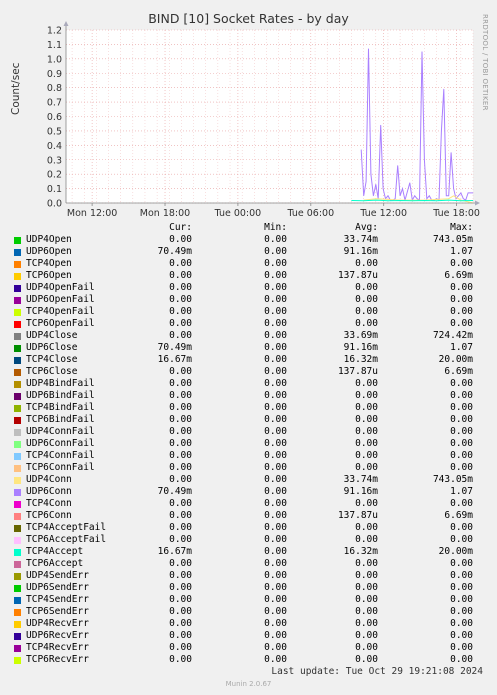 This screenshot has width=497, height=695. What do you see at coordinates (248, 360) in the screenshot?
I see `legend-row: TCP4Close 16.67m 0.00 16.32m 20.00m` at bounding box center [248, 360].